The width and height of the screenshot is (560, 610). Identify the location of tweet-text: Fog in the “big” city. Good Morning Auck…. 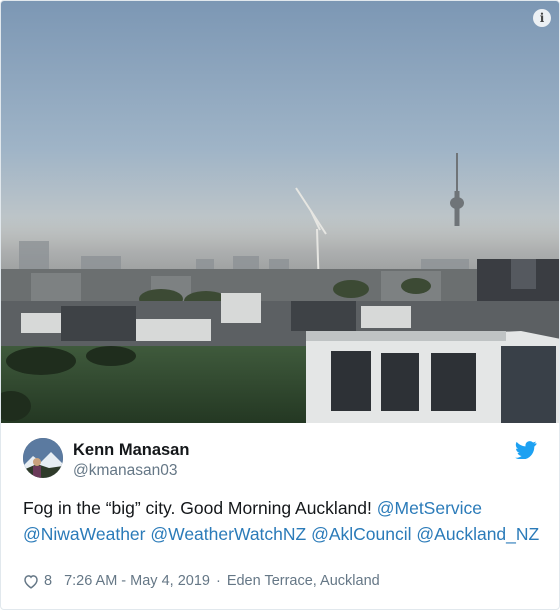
(283, 521).